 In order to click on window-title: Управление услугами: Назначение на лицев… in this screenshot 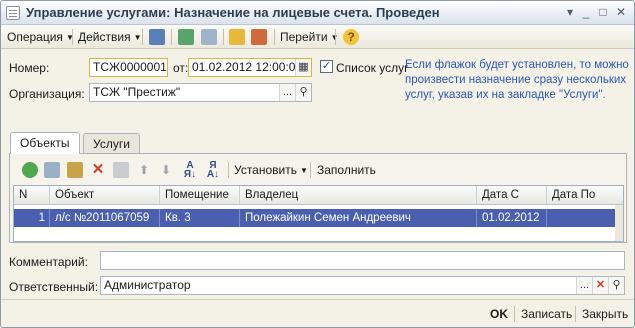, I will do `click(233, 12)`.